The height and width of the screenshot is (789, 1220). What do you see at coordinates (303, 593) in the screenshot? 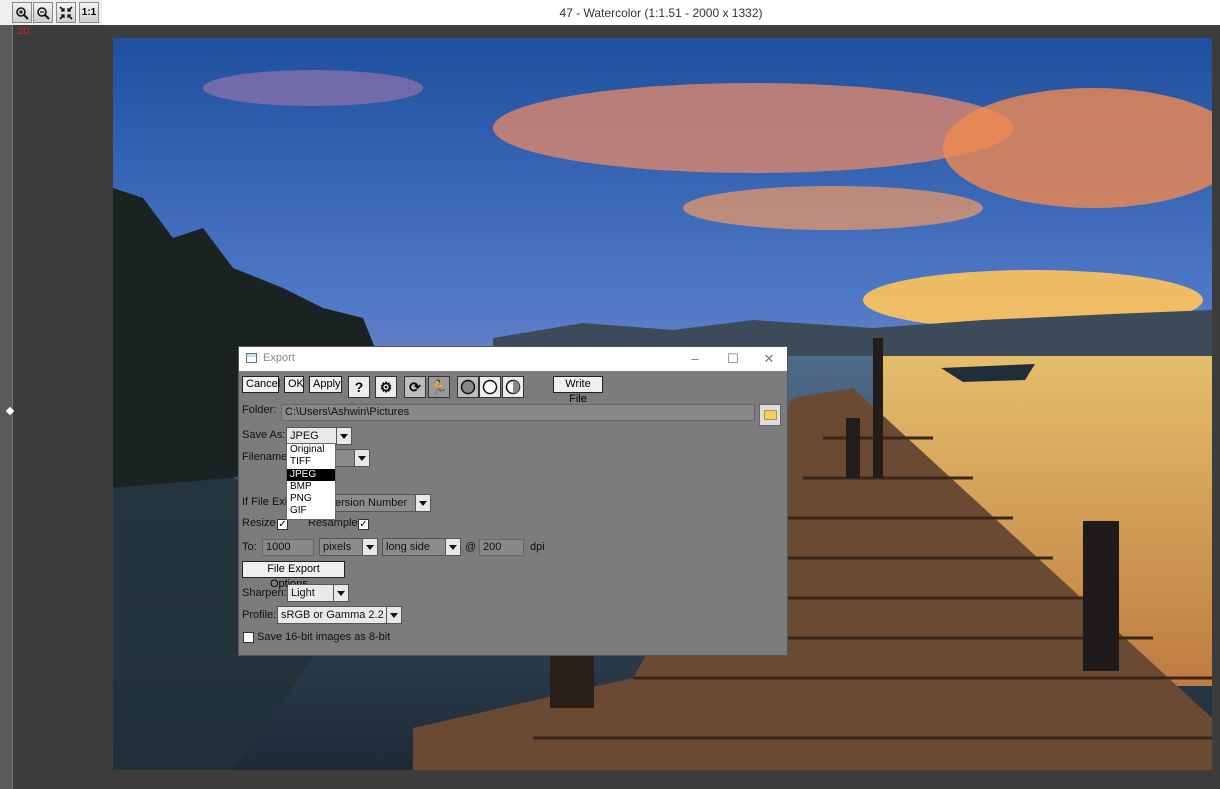
I see `sharpen-value: Light` at bounding box center [303, 593].